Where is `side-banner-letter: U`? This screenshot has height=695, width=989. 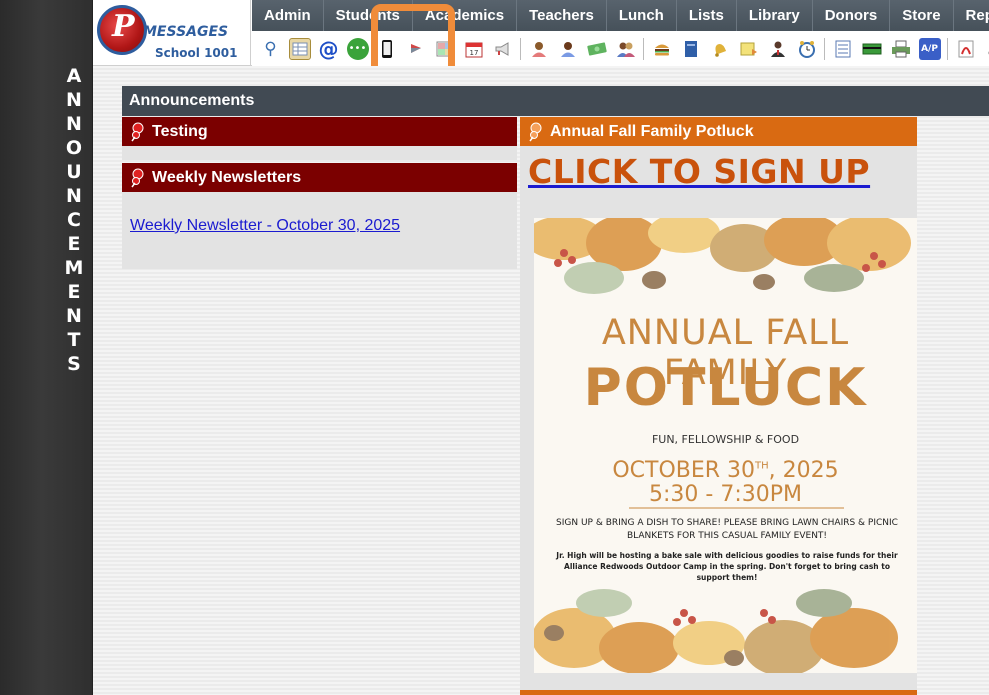
side-banner-letter: U is located at coordinates (74, 172).